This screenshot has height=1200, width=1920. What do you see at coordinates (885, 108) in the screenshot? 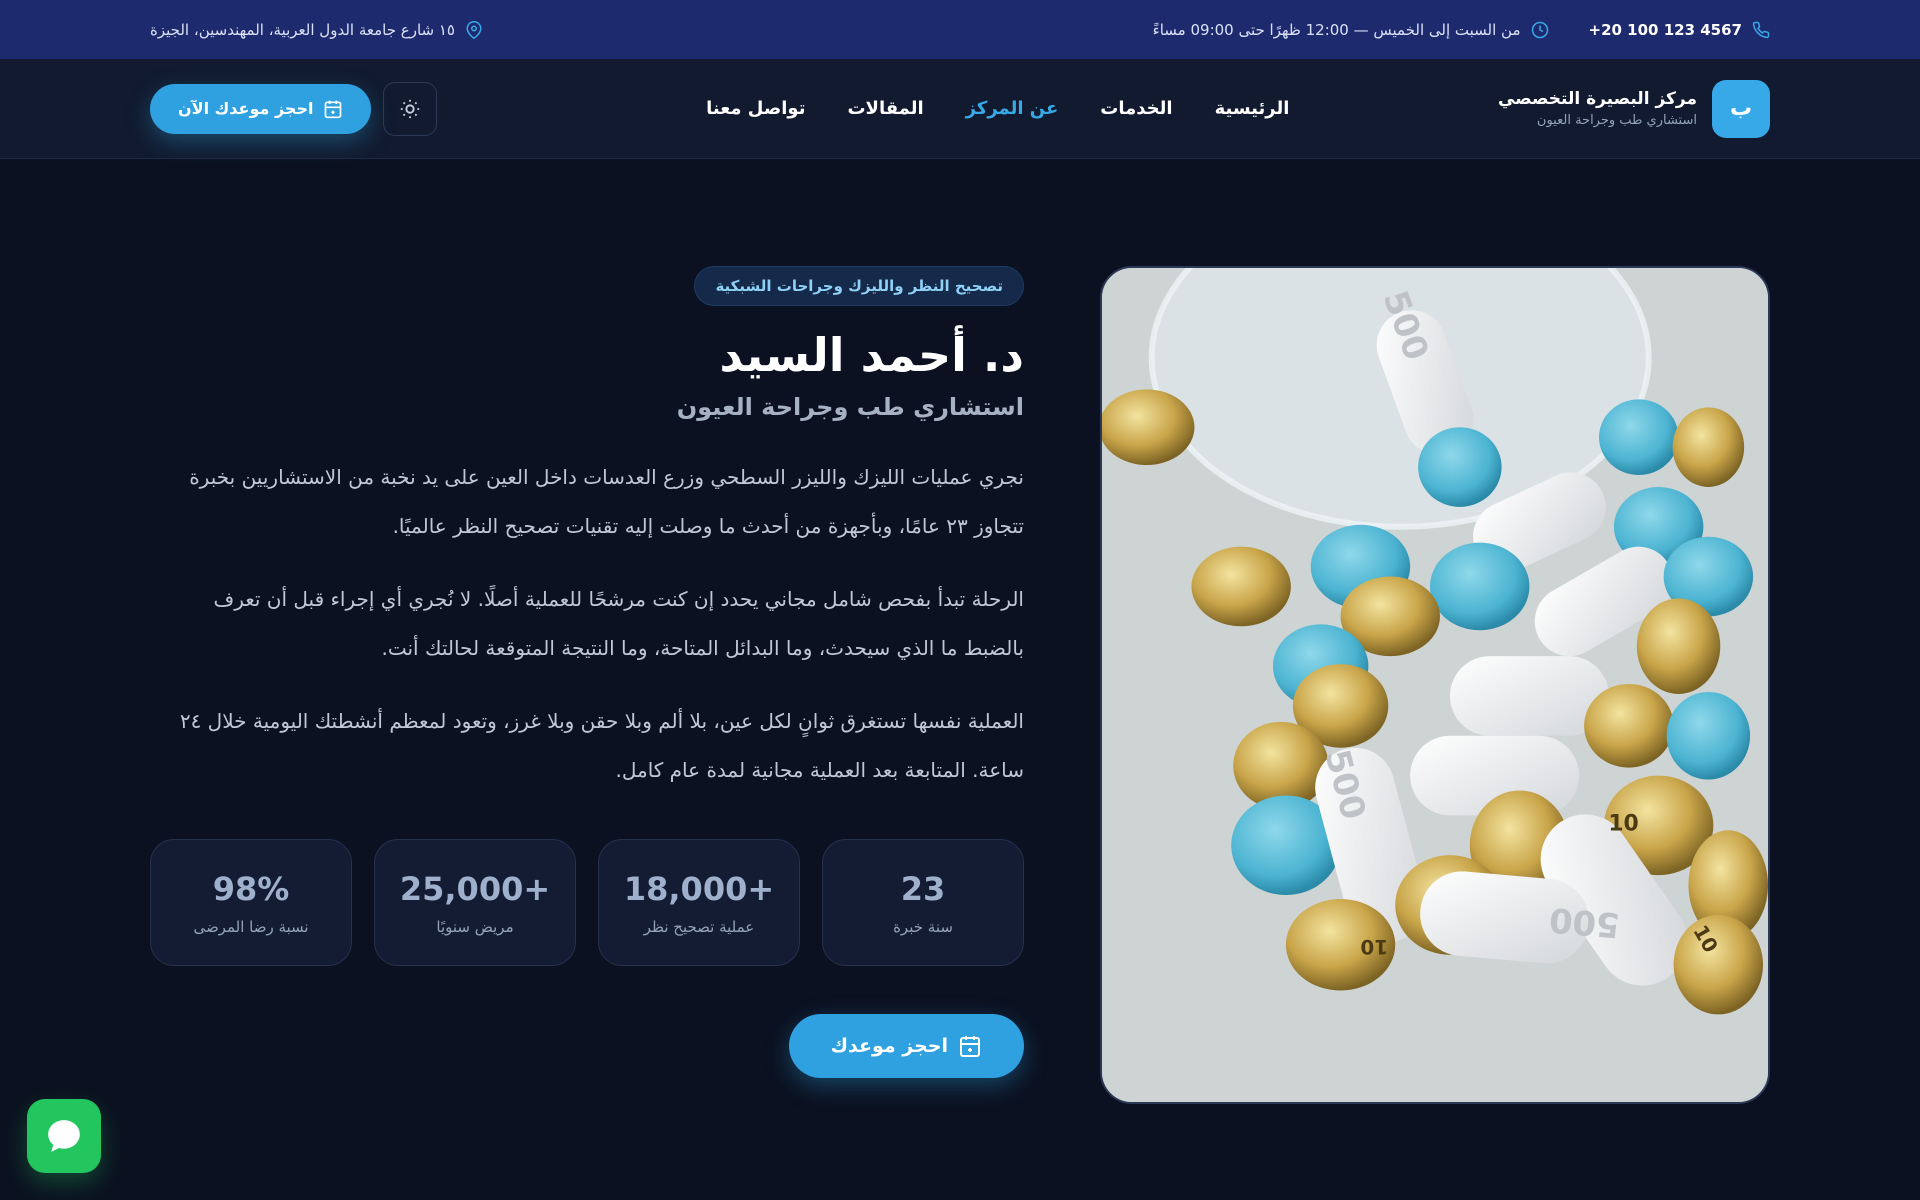
I see `nav-articles: المقالات` at bounding box center [885, 108].